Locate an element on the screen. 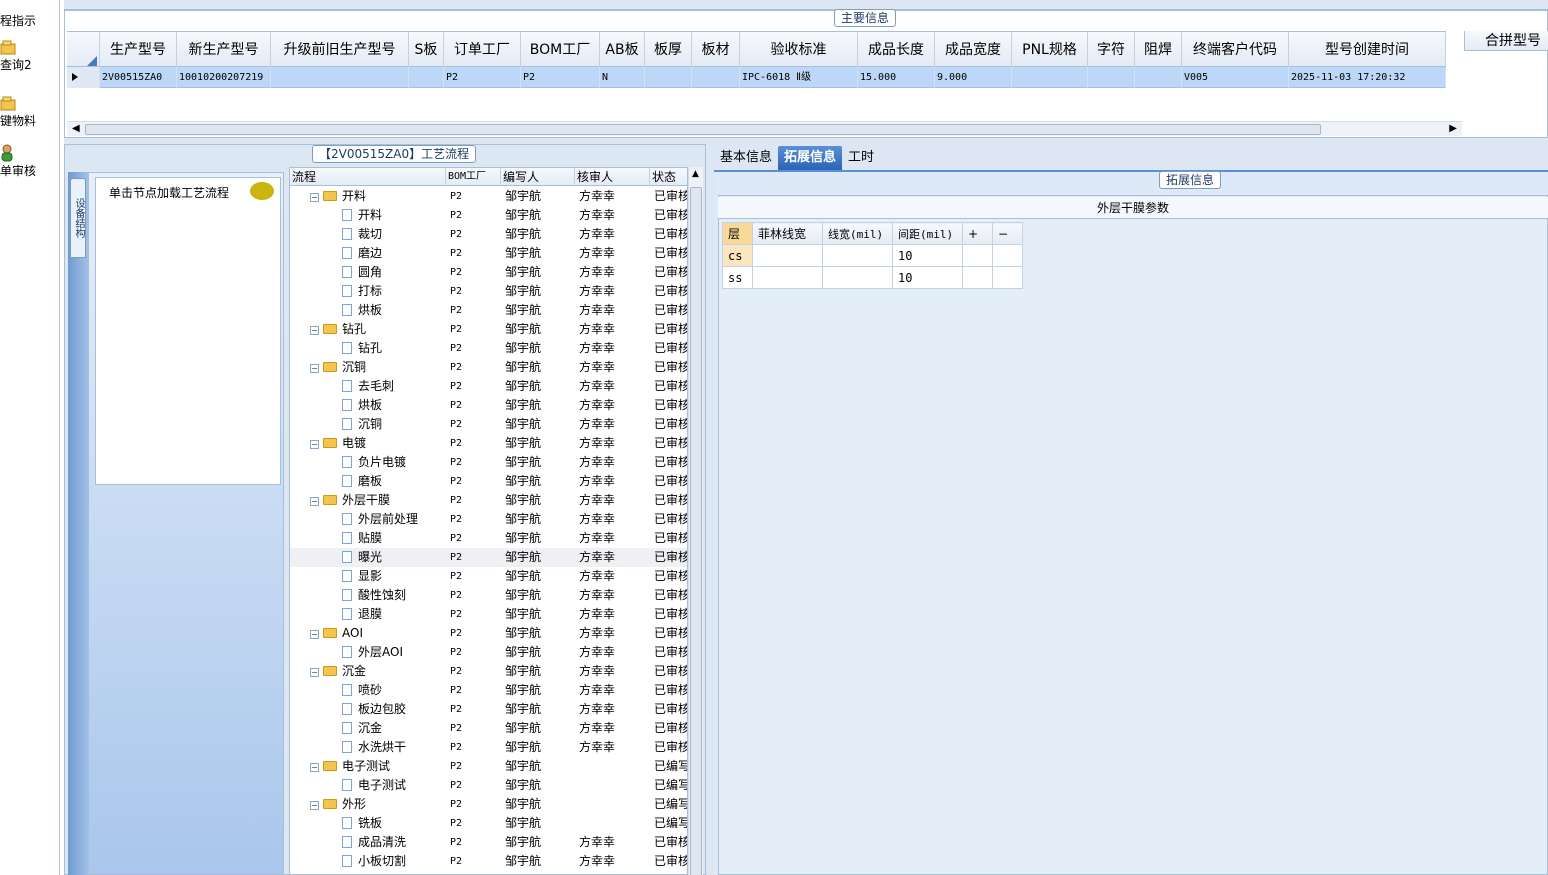 The image size is (1548, 875). main-col-header: 成品宽度 is located at coordinates (973, 50).